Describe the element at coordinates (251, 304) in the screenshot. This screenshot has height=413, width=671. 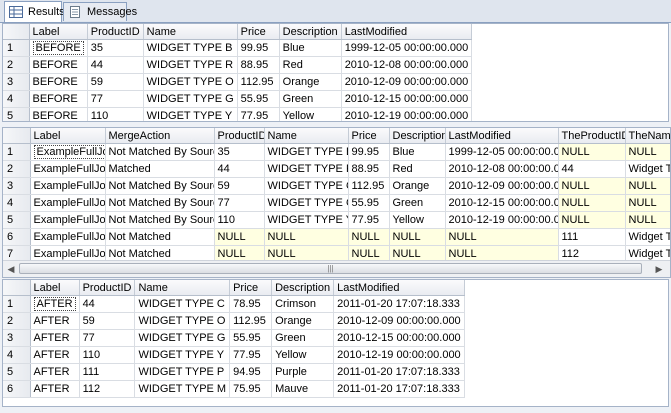
I see `table-cell: 78.95` at that location.